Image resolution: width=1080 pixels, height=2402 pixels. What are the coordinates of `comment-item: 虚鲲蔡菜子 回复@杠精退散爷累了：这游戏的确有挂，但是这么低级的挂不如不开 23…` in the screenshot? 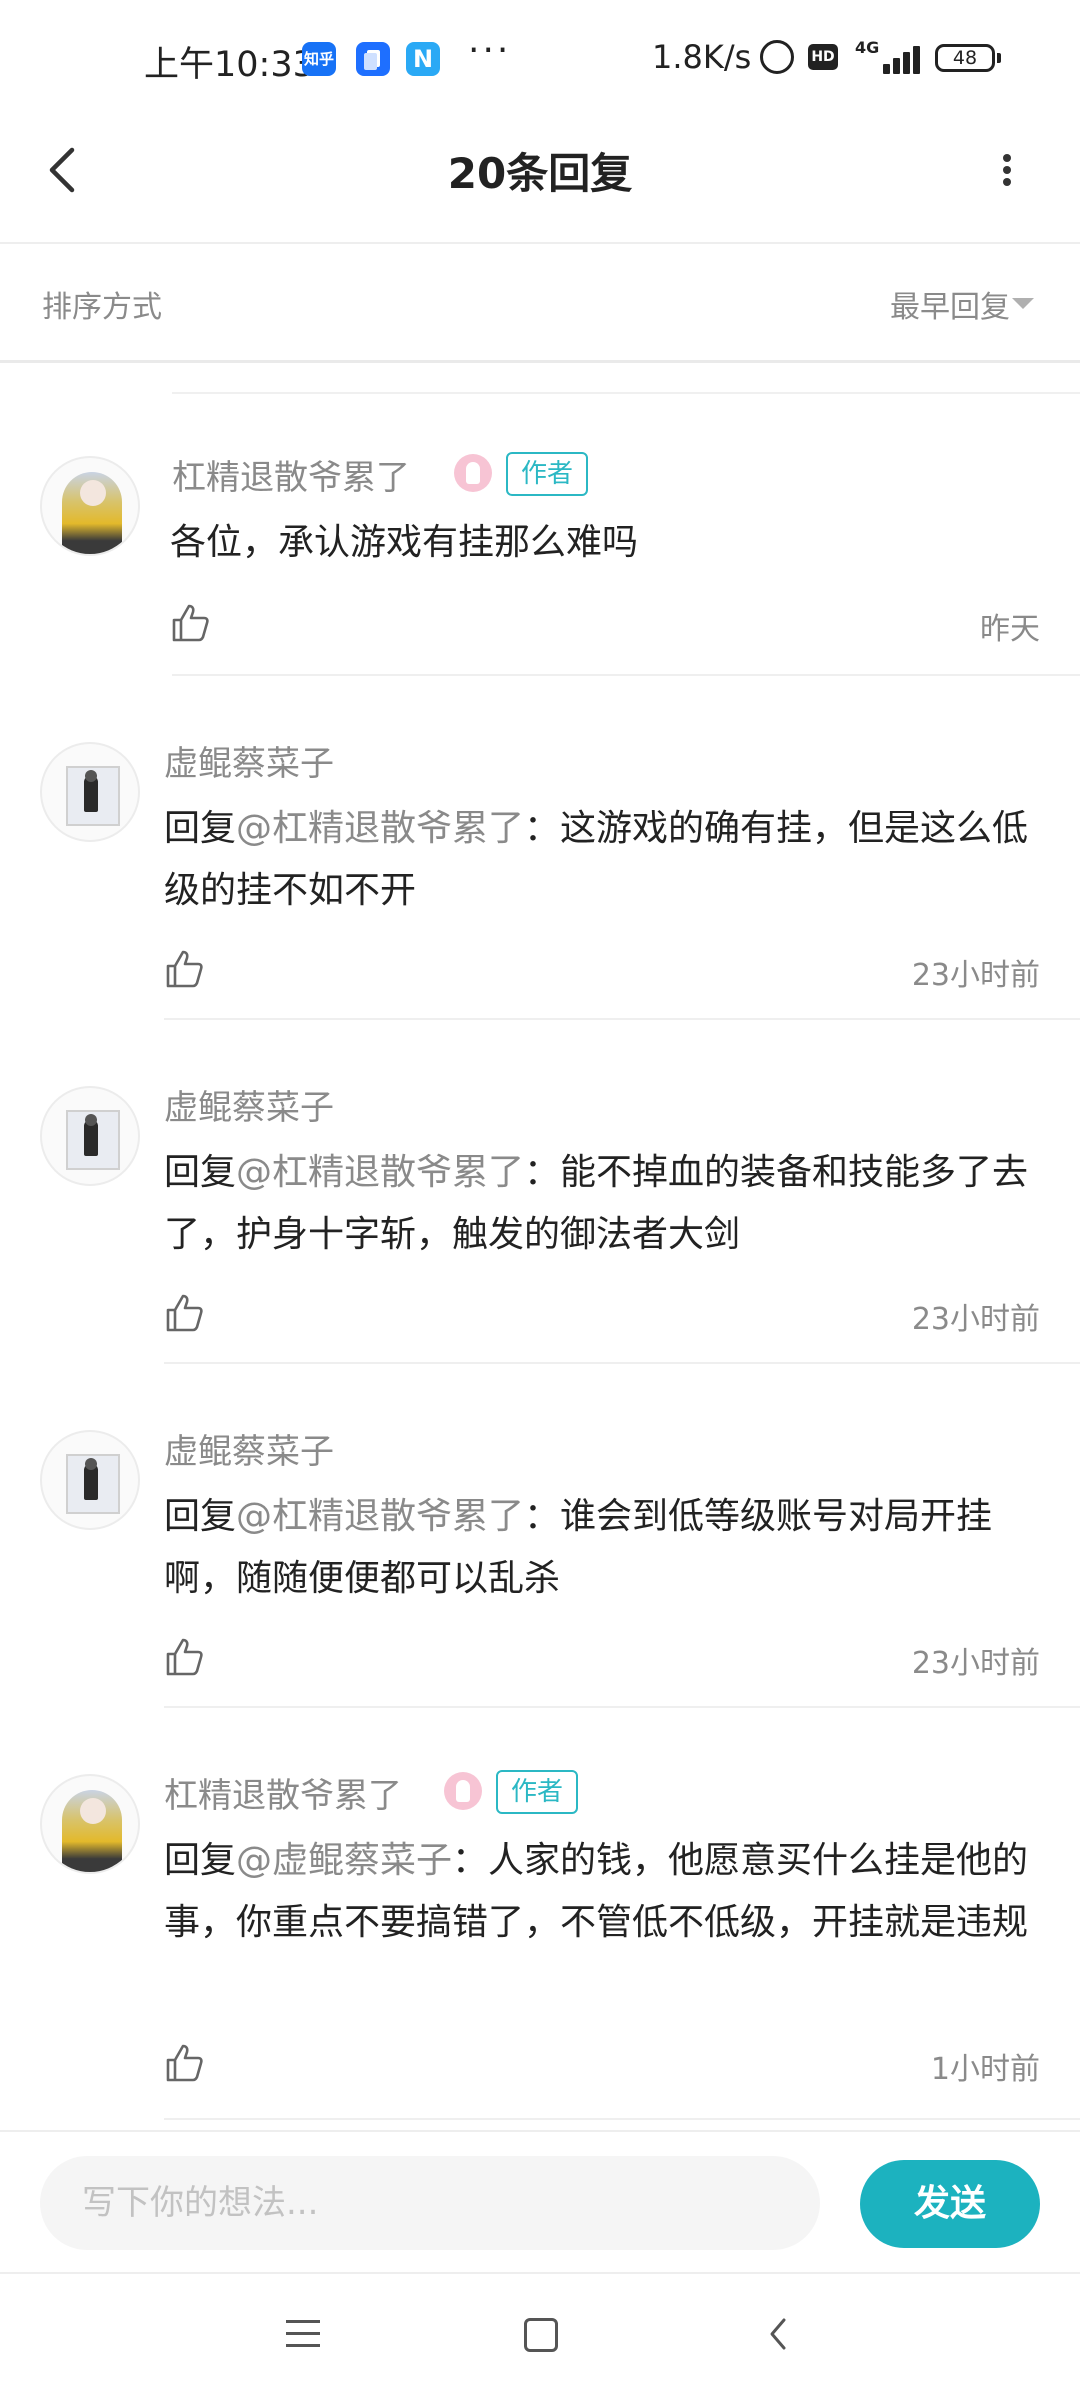 It's located at (540, 867).